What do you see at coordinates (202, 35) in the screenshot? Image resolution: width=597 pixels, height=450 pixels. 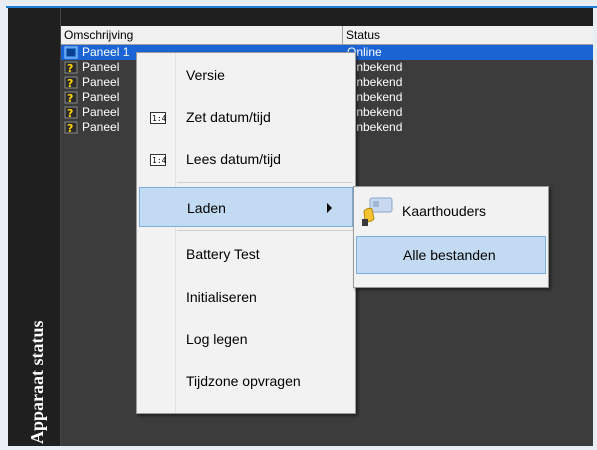 I see `column-header-omschrijving: Omschrijving` at bounding box center [202, 35].